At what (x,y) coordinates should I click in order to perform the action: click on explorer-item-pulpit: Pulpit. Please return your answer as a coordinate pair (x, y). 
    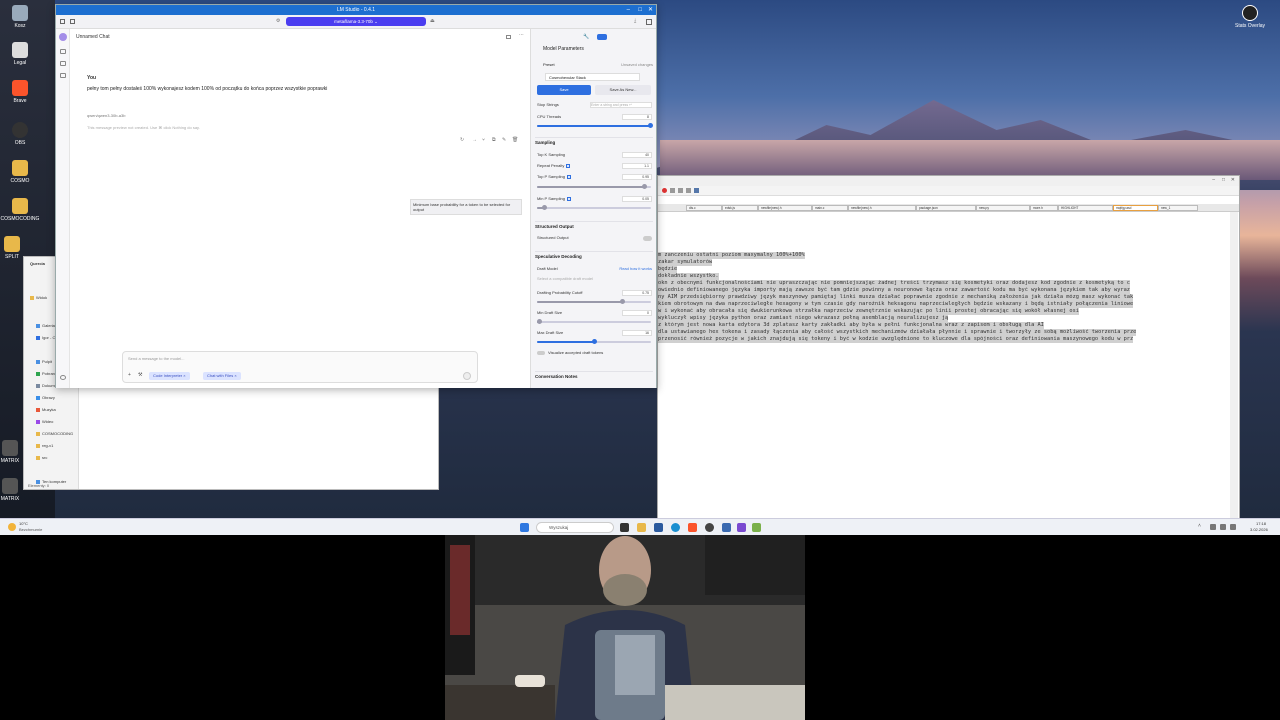
    Looking at the image, I should click on (44, 361).